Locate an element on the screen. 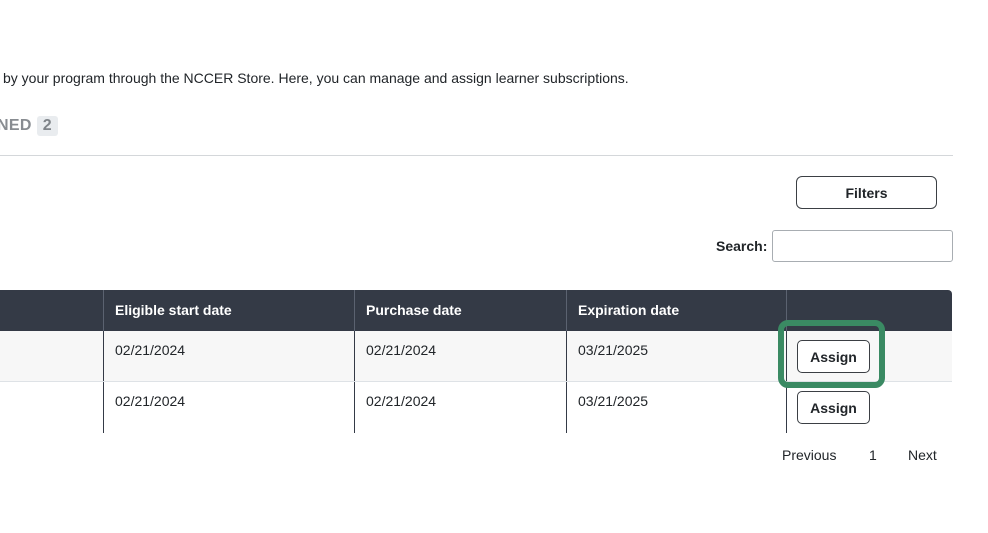 The height and width of the screenshot is (533, 988). search-label: Search: is located at coordinates (742, 246).